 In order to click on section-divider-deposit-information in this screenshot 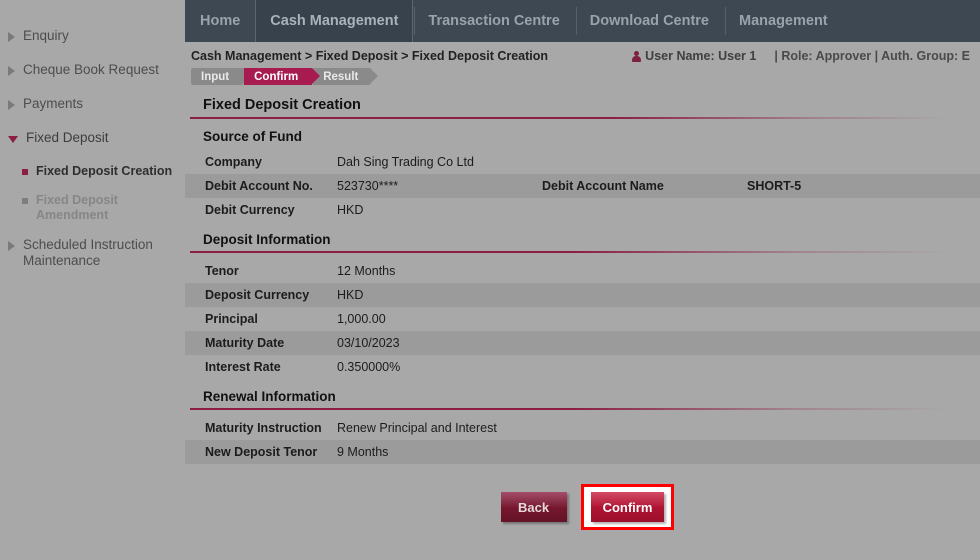, I will do `click(570, 252)`.